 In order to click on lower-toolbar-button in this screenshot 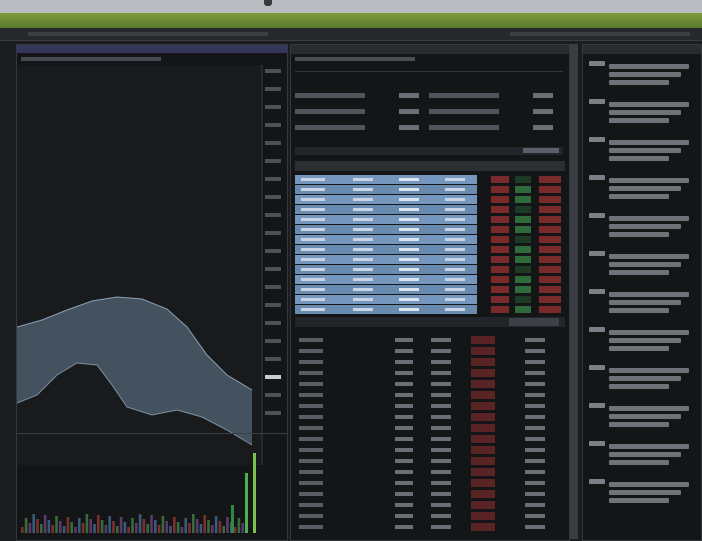, I will do `click(534, 322)`.